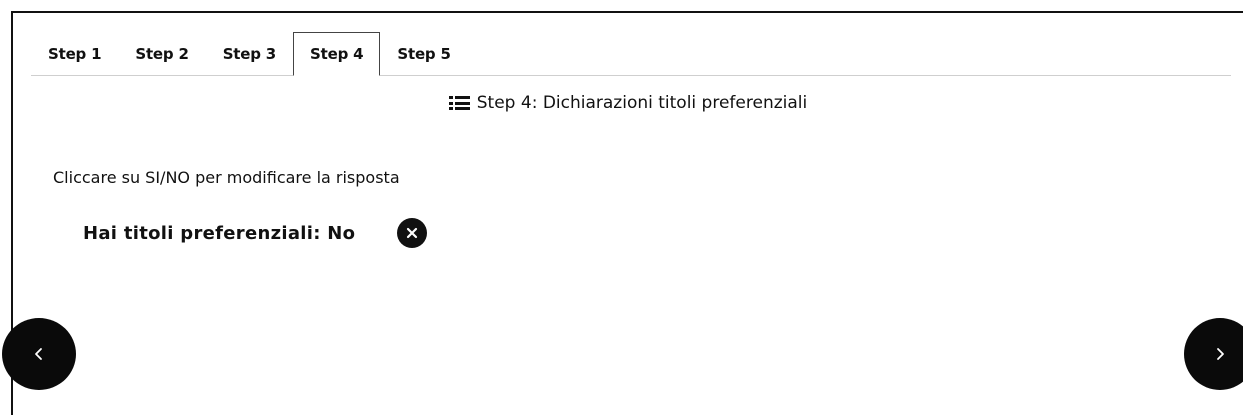  I want to click on next-step-button, so click(1213, 354).